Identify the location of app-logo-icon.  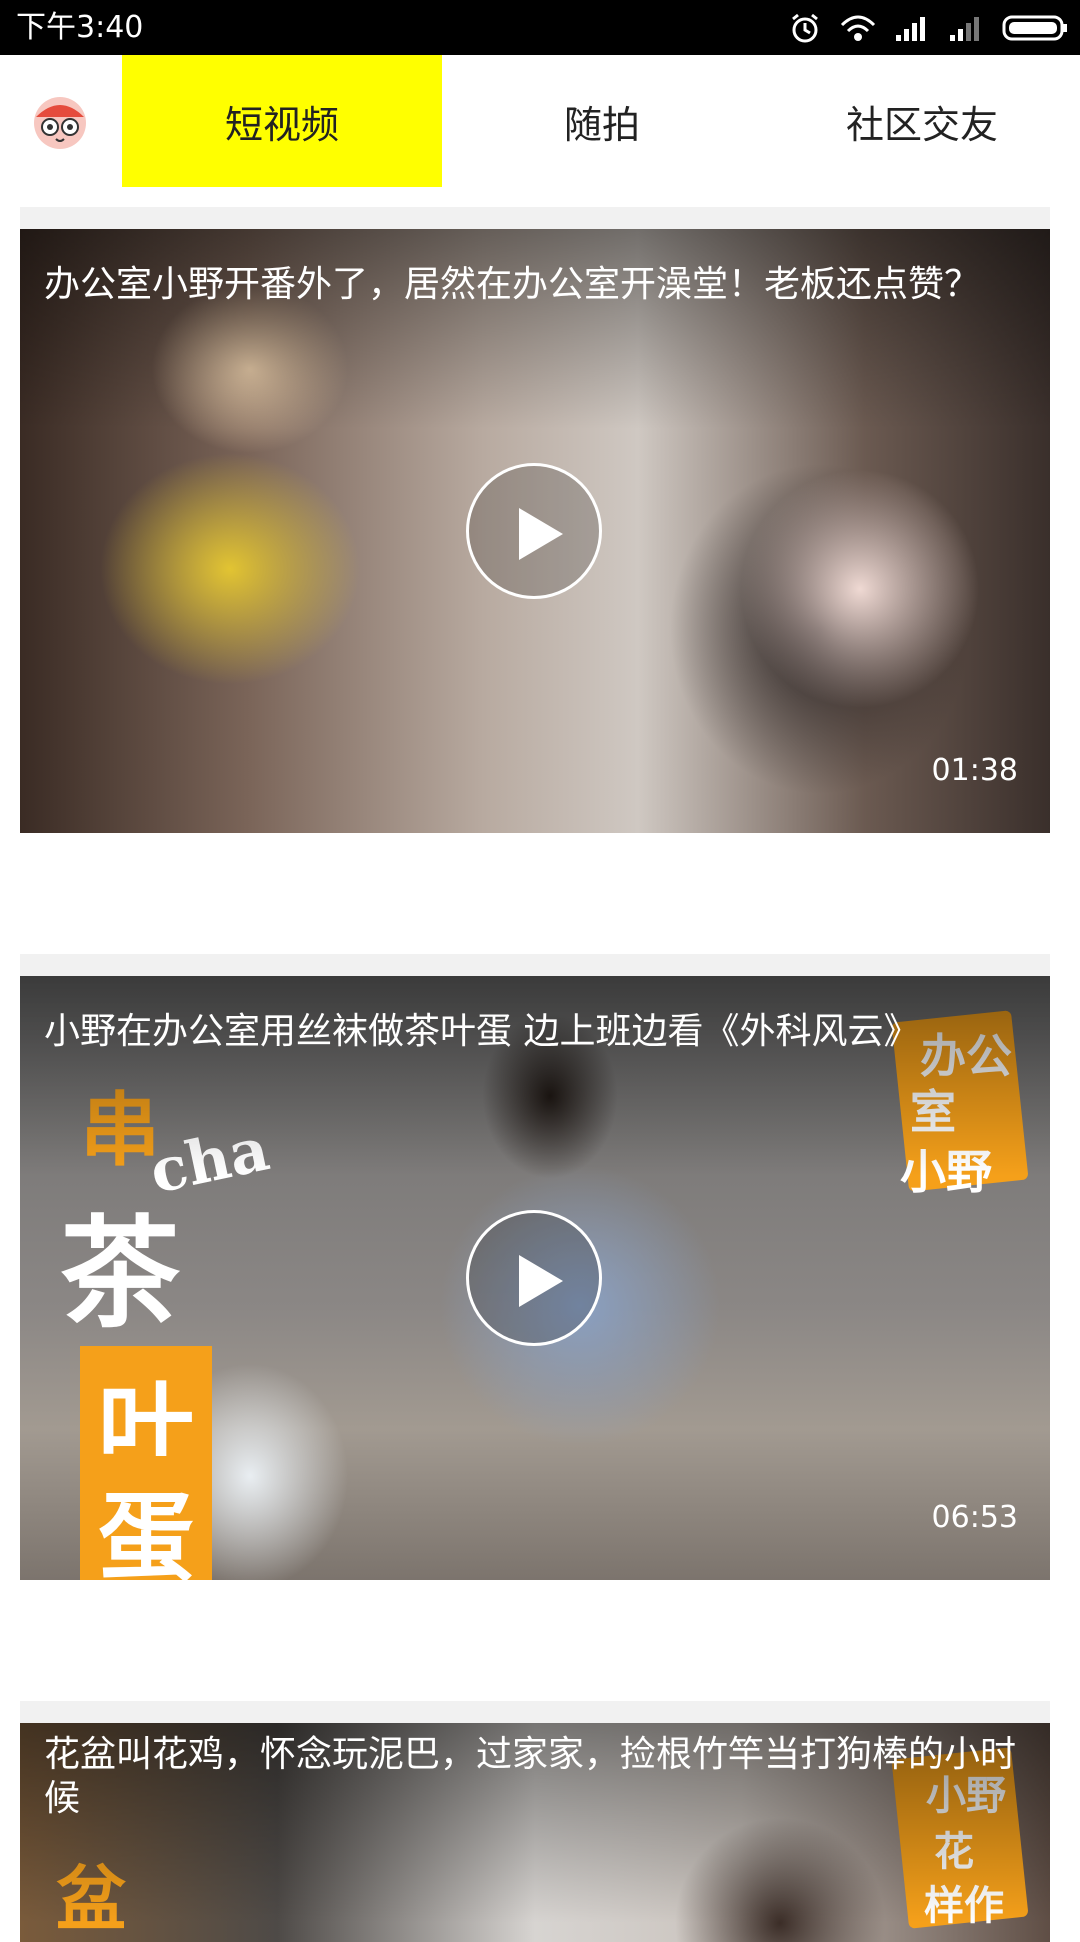
(60, 121).